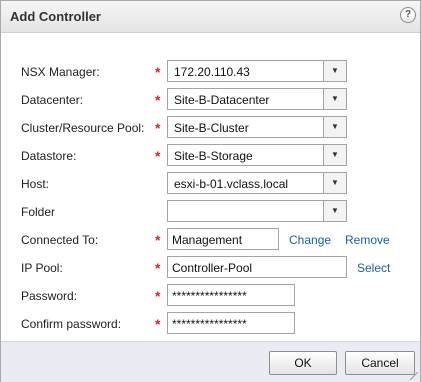  What do you see at coordinates (210, 17) in the screenshot?
I see `dialog-titlebar: Add Controller ?` at bounding box center [210, 17].